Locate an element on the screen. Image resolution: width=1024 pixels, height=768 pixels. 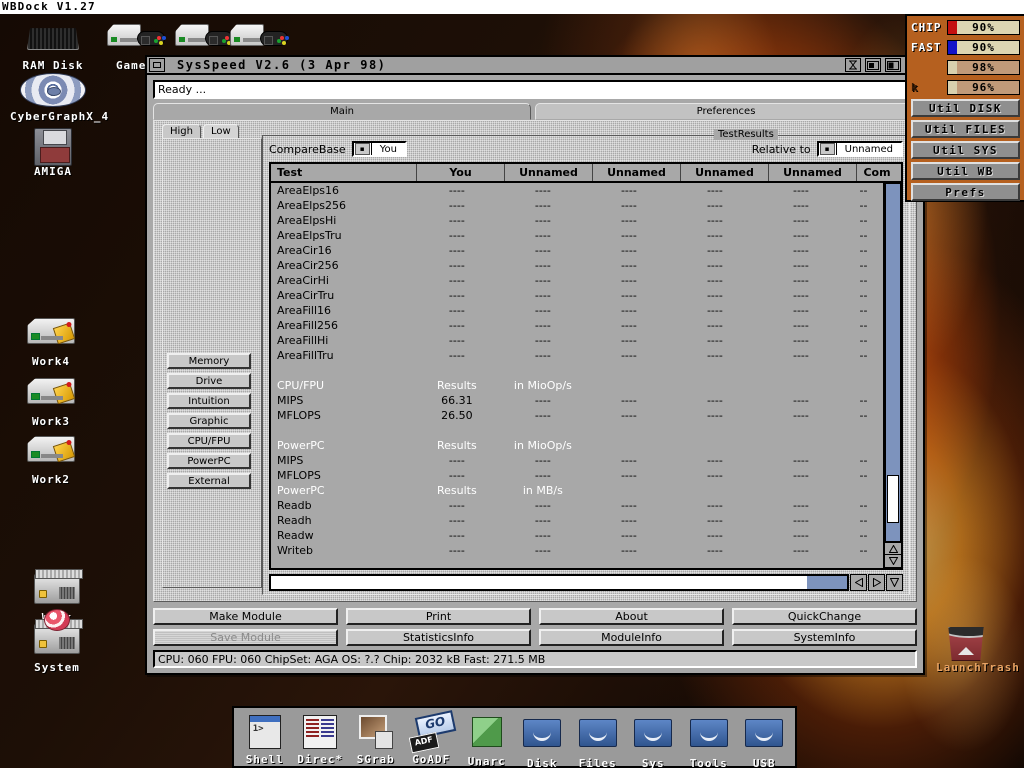
action-button-statisticsinfo: StatisticsInfo is located at coordinates (438, 637).